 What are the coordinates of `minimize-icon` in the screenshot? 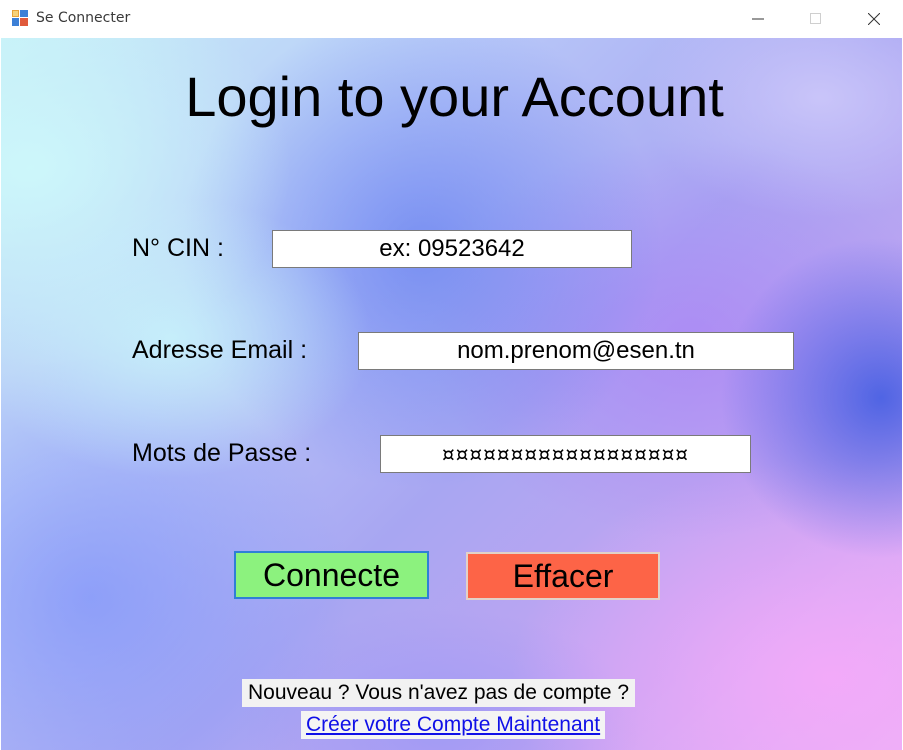 It's located at (758, 19).